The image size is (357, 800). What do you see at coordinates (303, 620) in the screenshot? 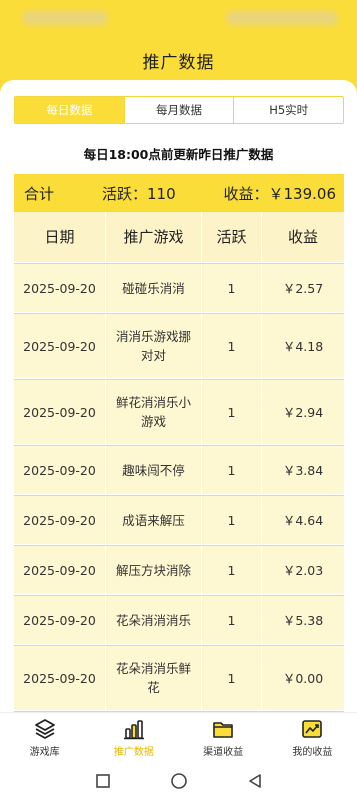
I see `cell-income: ￥5.38` at bounding box center [303, 620].